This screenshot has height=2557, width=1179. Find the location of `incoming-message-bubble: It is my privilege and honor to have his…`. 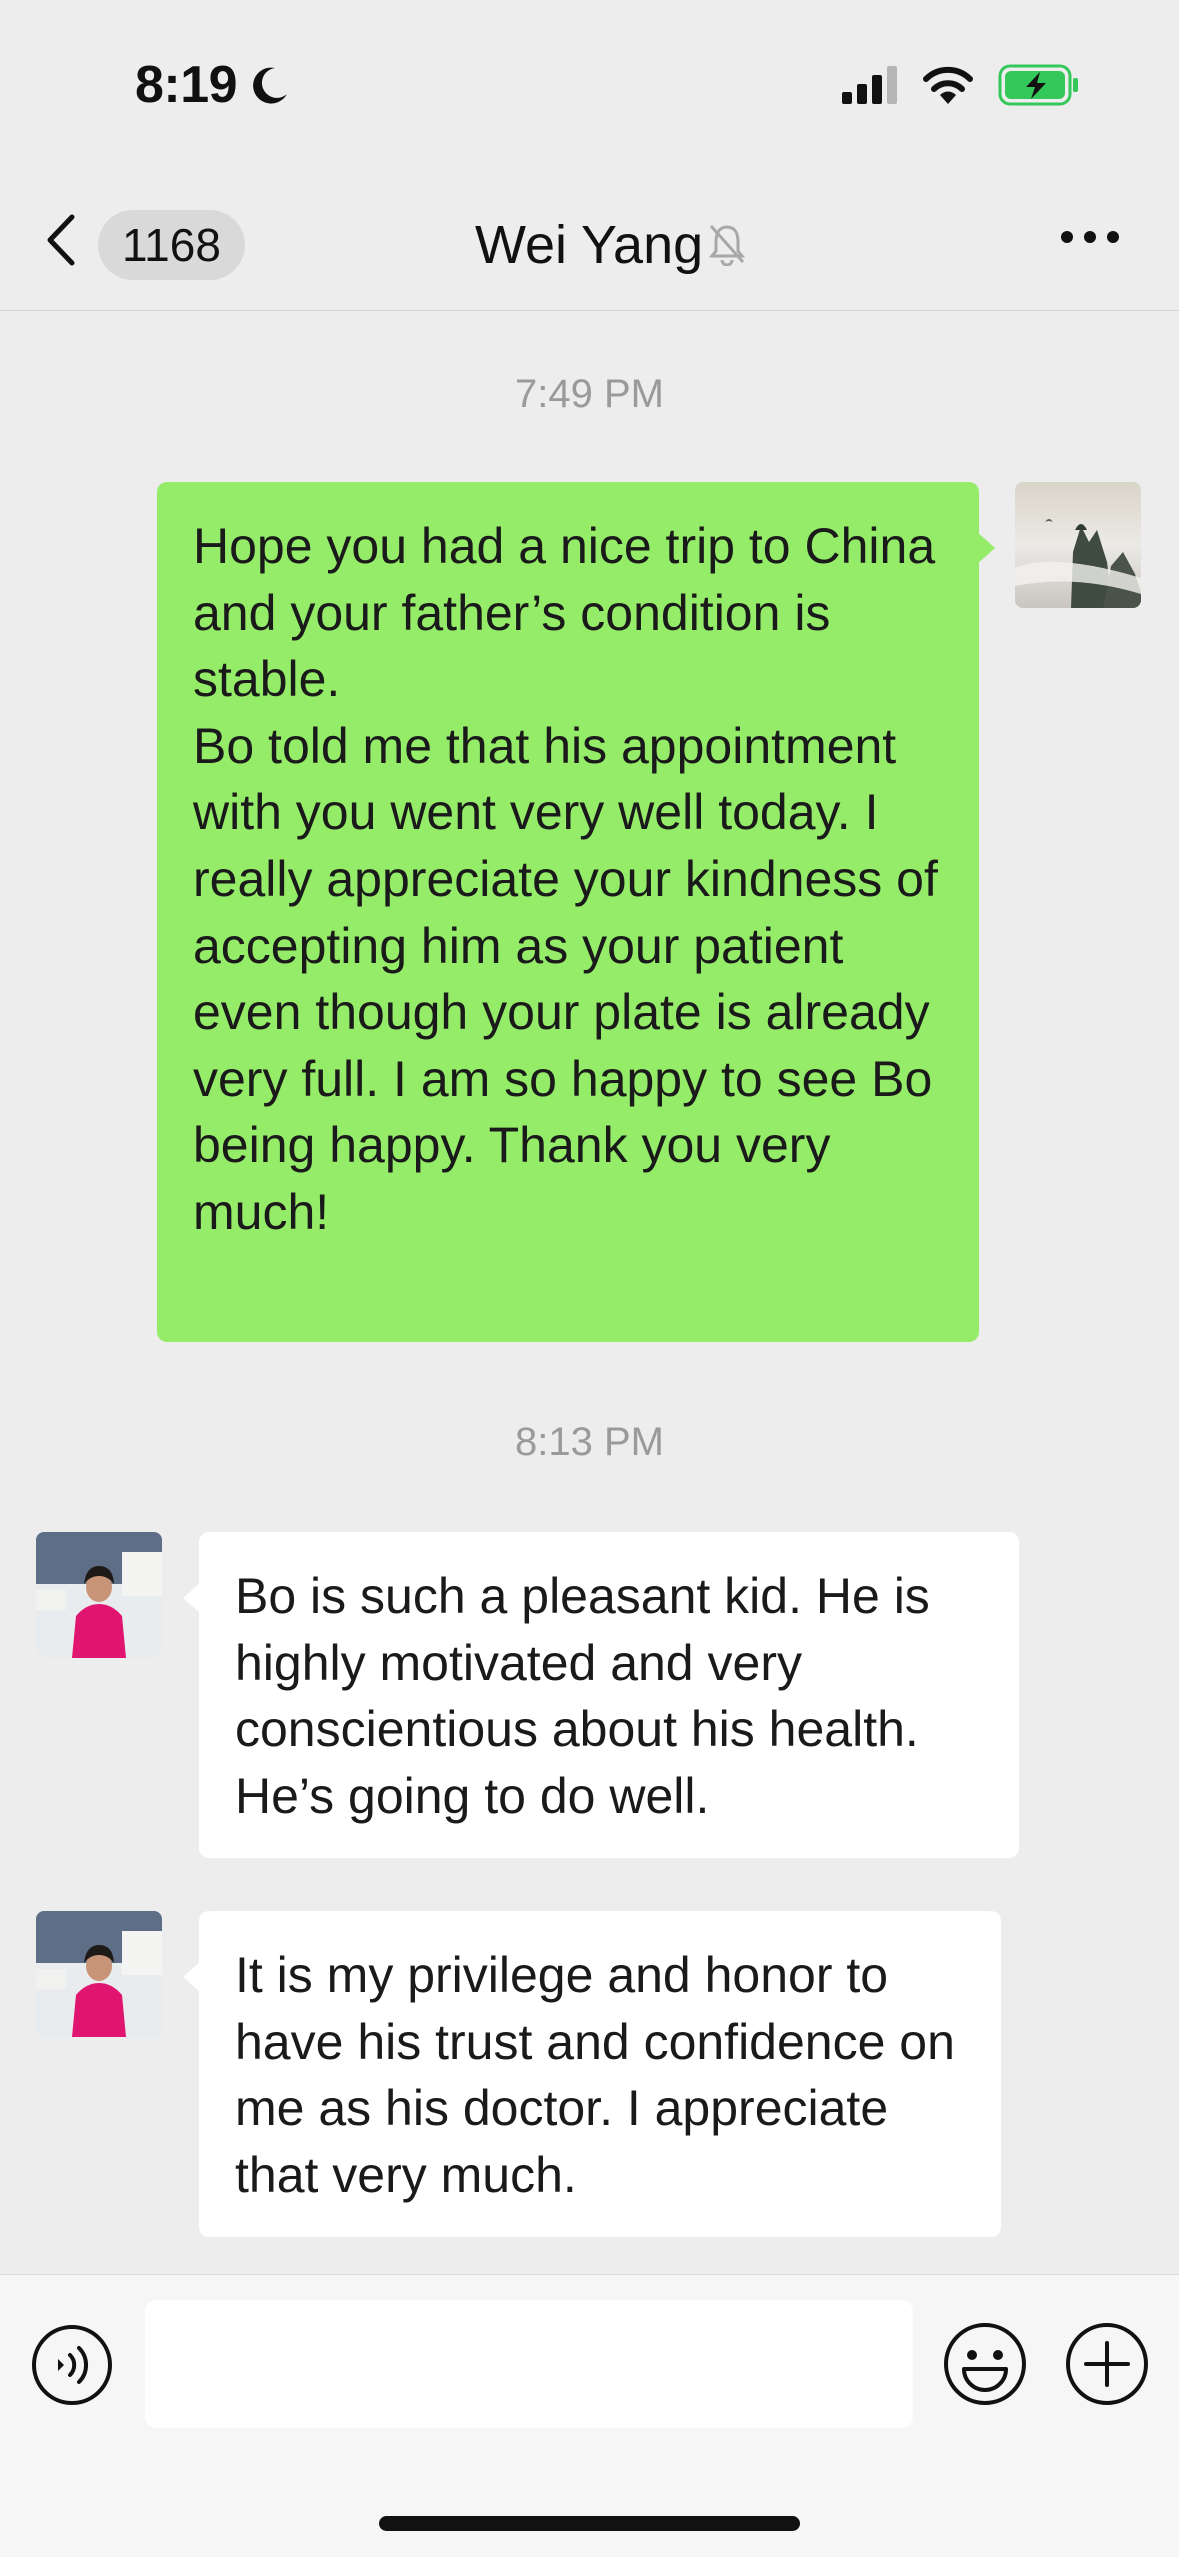

incoming-message-bubble: It is my privilege and honor to have his… is located at coordinates (592, 2074).